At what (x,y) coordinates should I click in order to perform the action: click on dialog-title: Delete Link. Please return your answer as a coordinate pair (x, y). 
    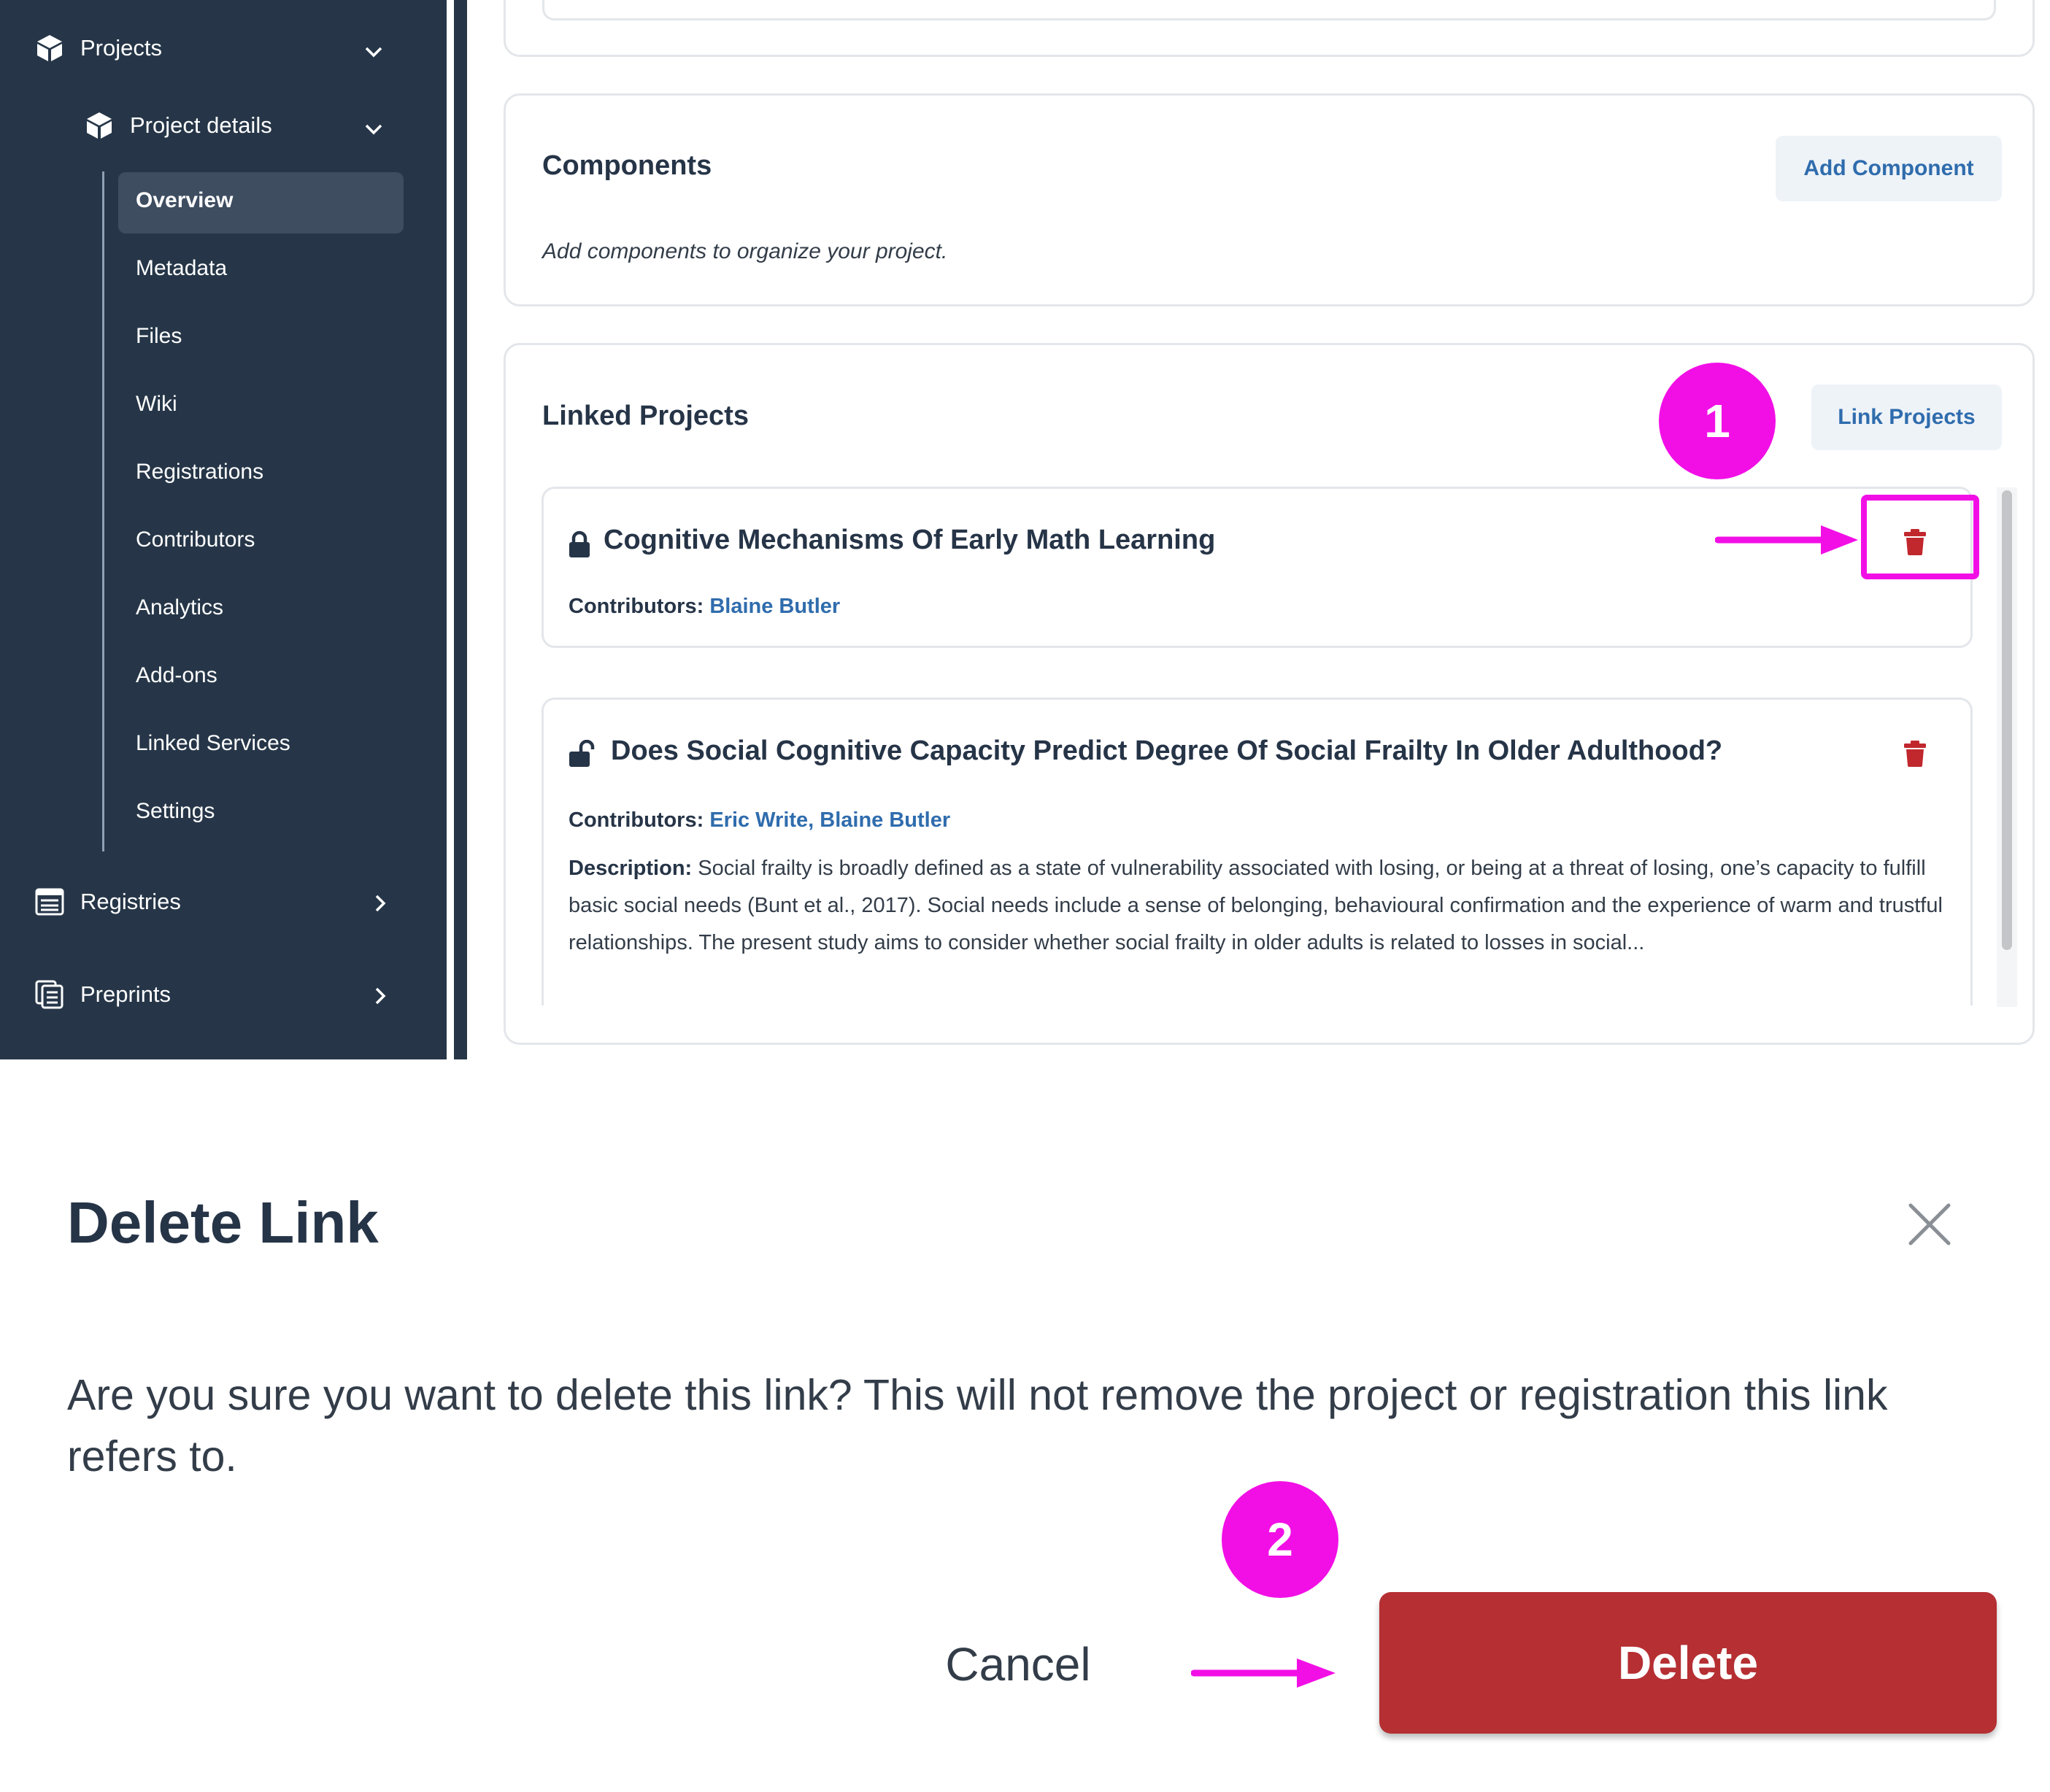
    Looking at the image, I should click on (223, 1222).